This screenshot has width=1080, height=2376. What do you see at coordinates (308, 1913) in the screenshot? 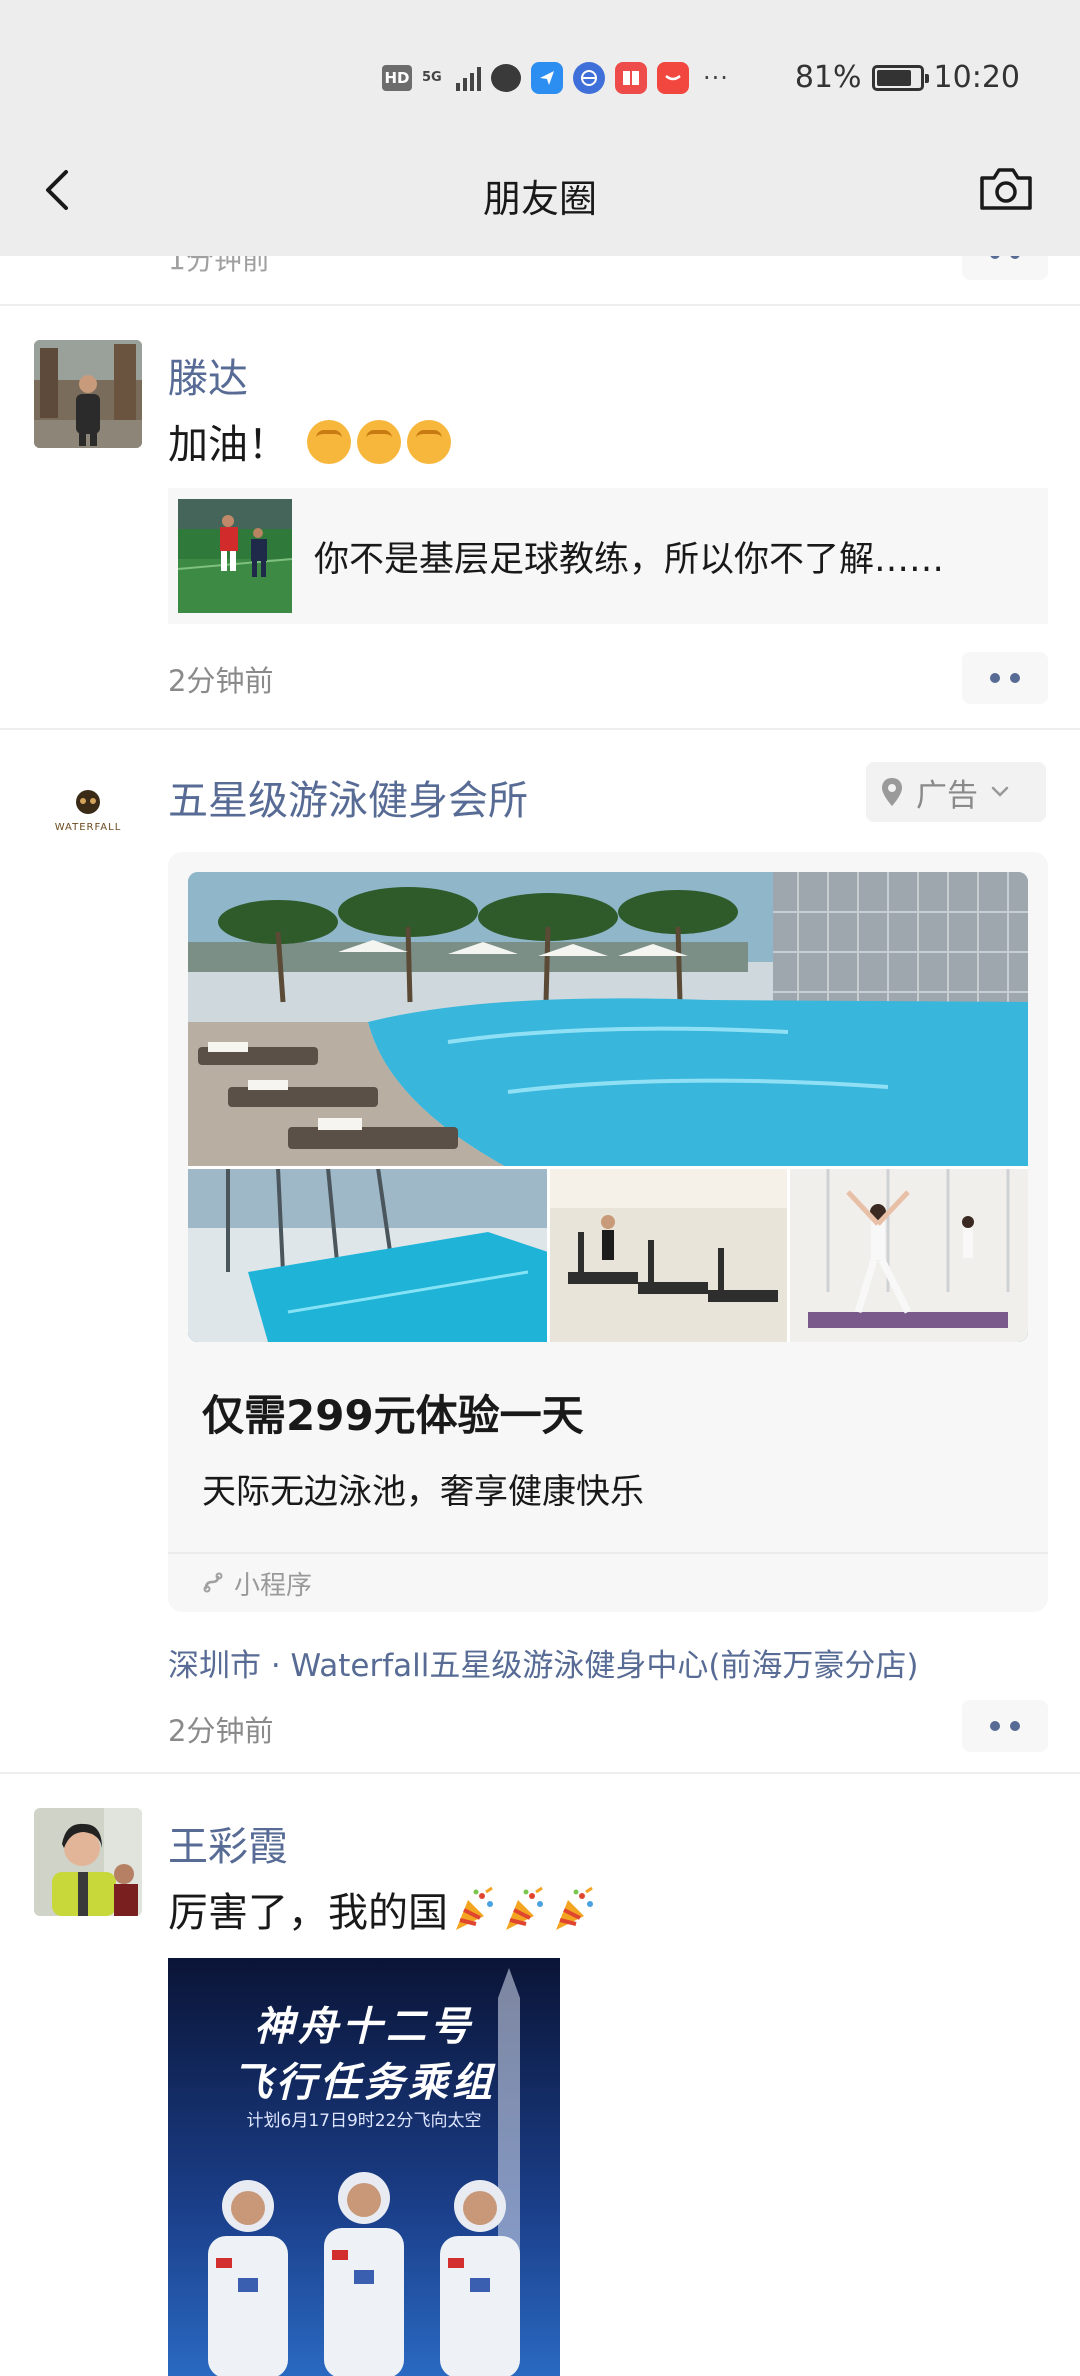
I see `post-text-content: 厉害了，我的国` at bounding box center [308, 1913].